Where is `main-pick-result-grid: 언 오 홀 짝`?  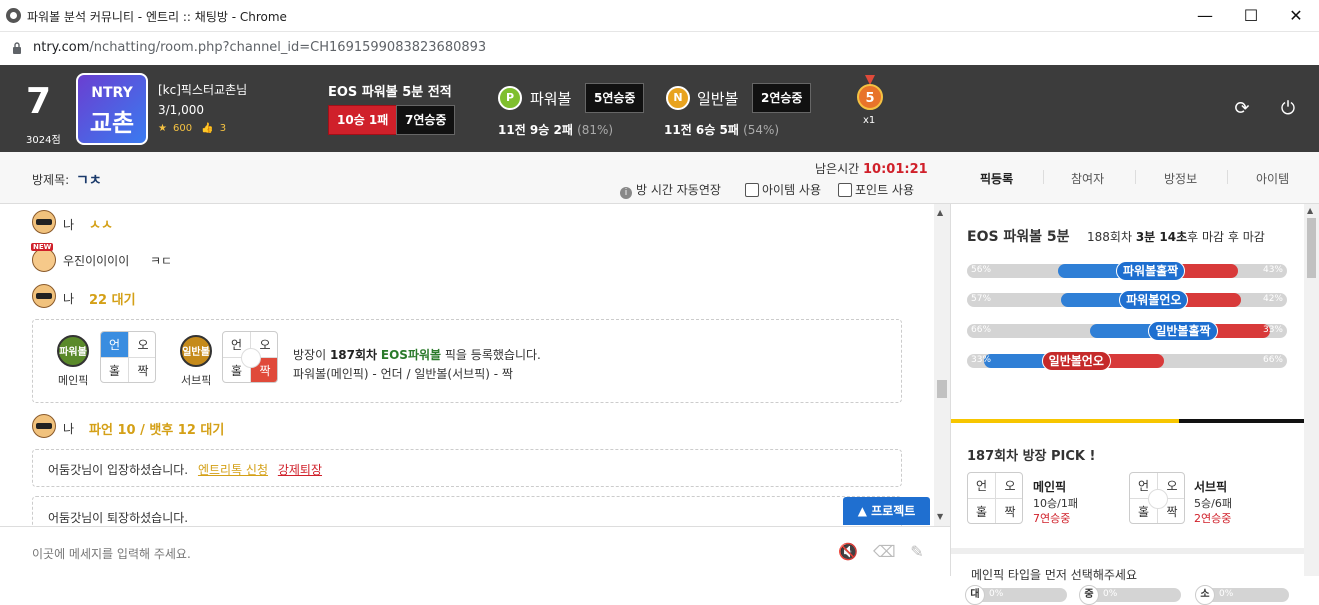
main-pick-result-grid: 언 오 홀 짝 is located at coordinates (995, 498).